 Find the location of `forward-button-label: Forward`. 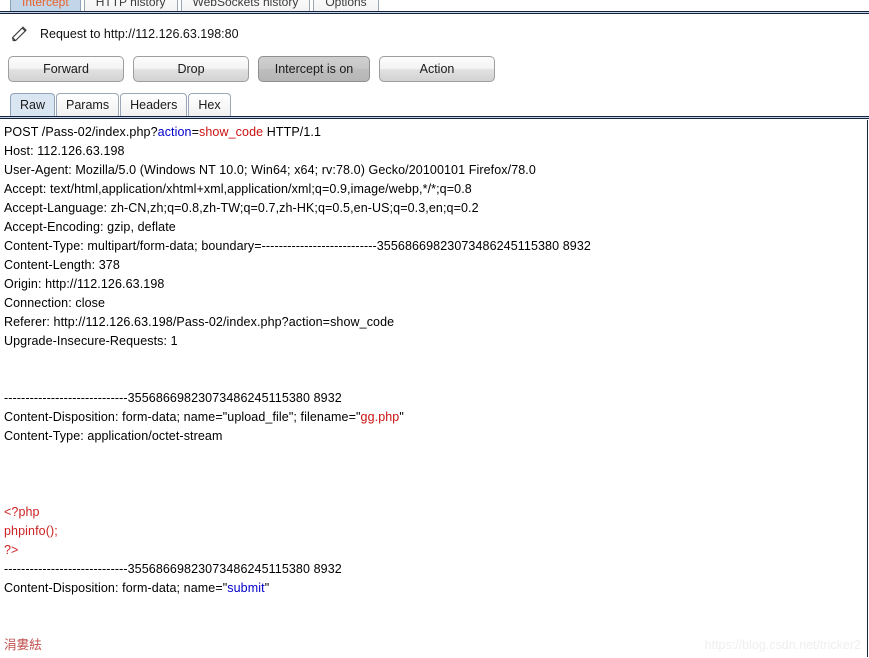

forward-button-label: Forward is located at coordinates (66, 69).